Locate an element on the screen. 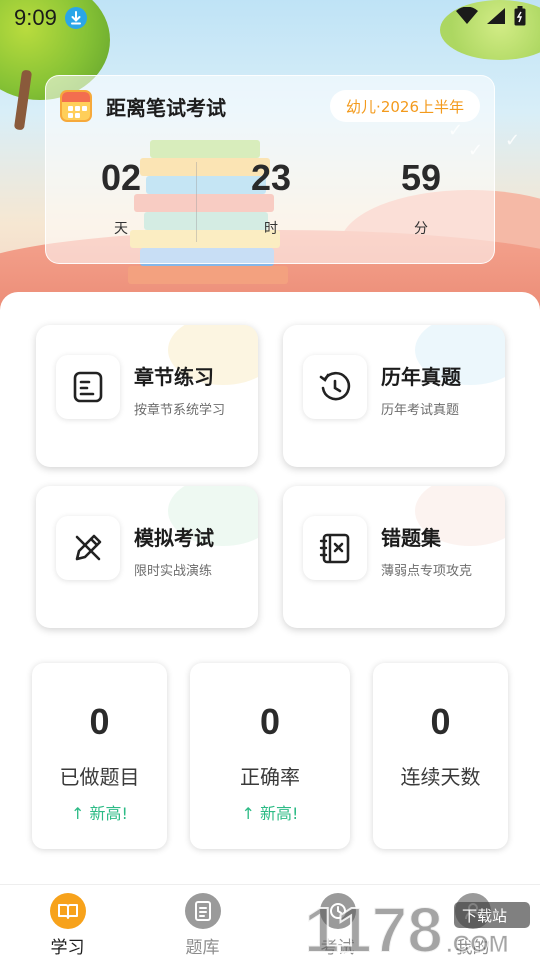 This screenshot has height=960, width=540. minutes-unit: 分 is located at coordinates (421, 229).